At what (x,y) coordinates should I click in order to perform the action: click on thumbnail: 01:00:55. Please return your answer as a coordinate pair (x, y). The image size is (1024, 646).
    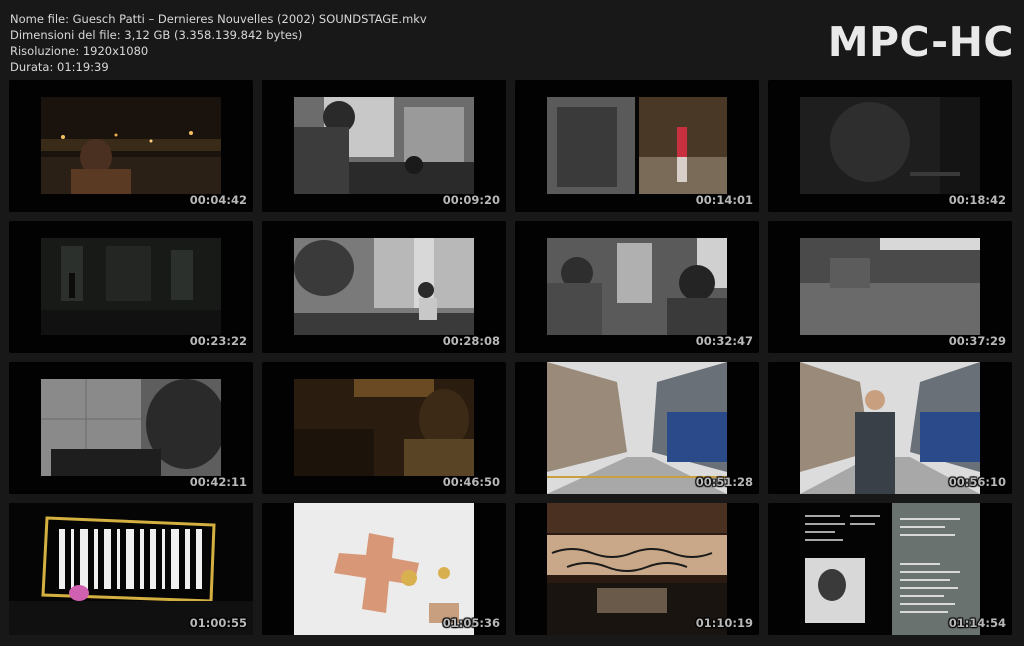
    Looking at the image, I should click on (131, 569).